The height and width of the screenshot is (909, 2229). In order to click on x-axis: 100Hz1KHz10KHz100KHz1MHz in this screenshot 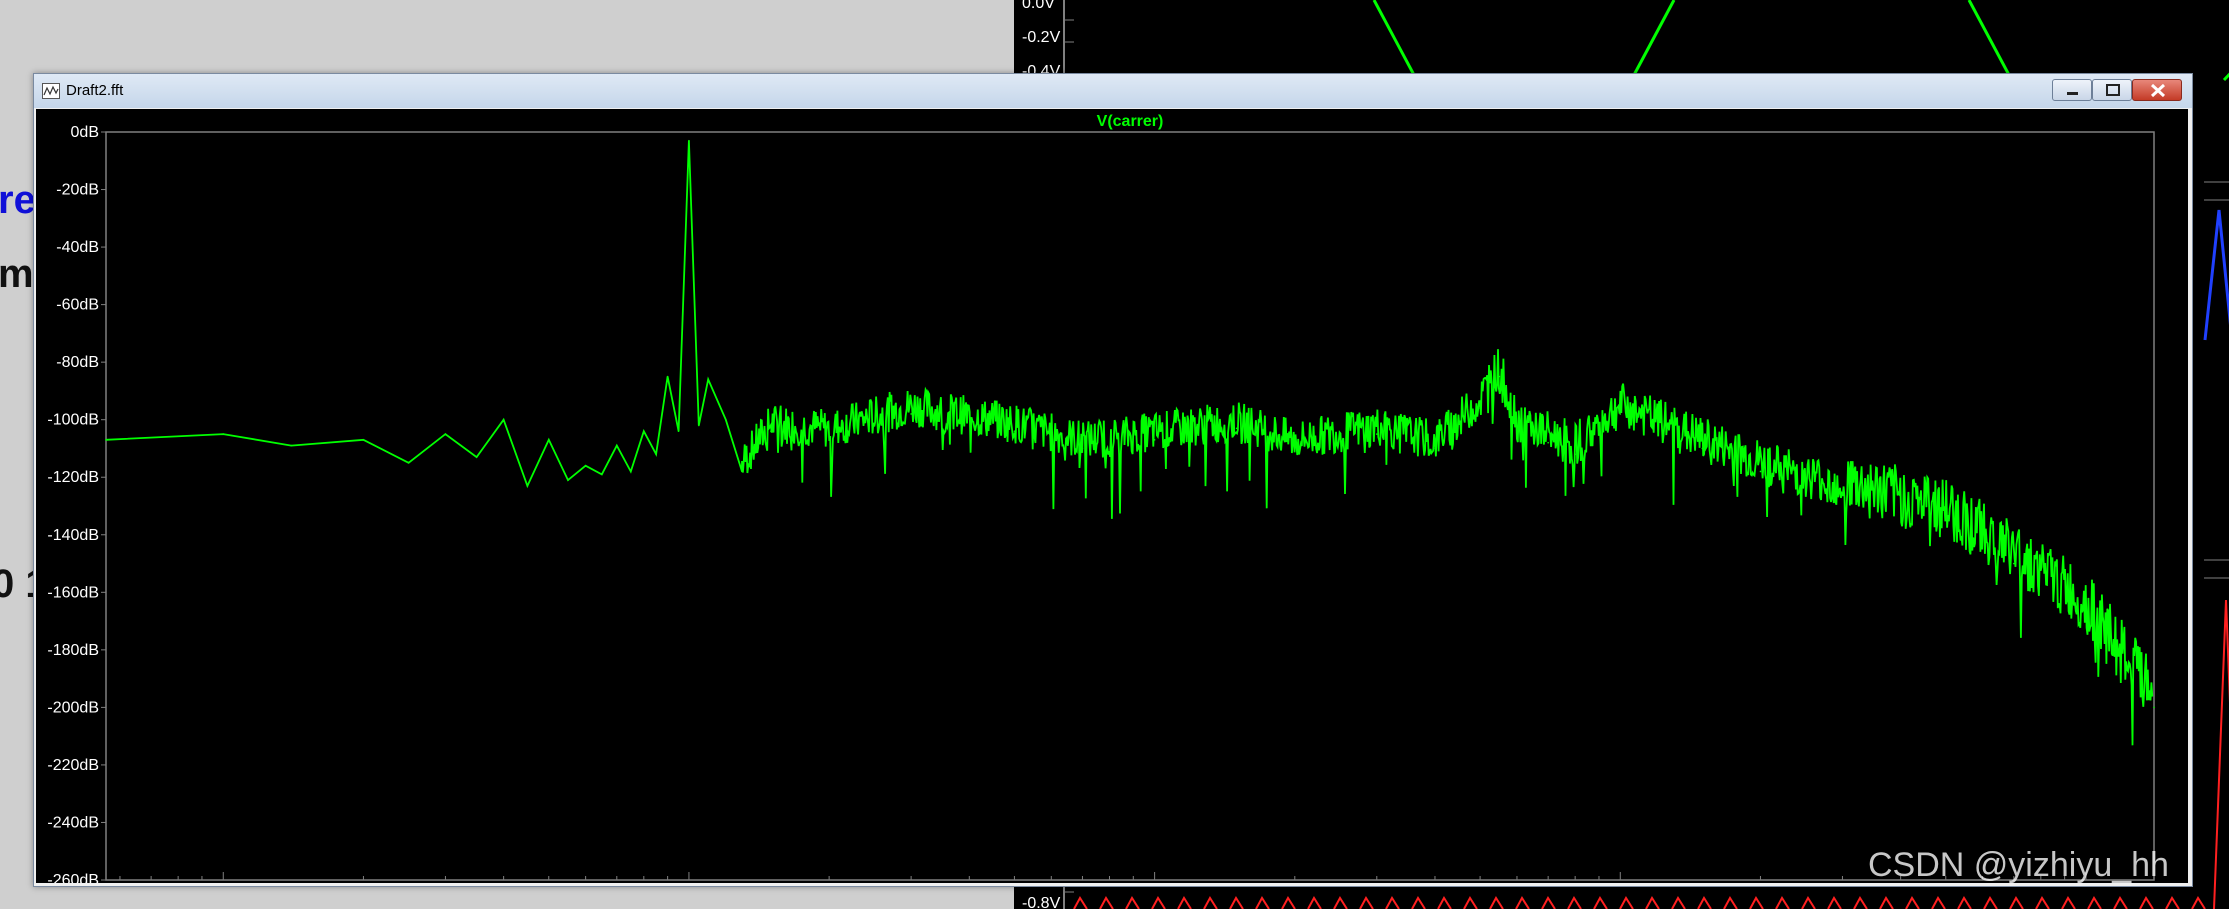, I will do `click(1154, 876)`.